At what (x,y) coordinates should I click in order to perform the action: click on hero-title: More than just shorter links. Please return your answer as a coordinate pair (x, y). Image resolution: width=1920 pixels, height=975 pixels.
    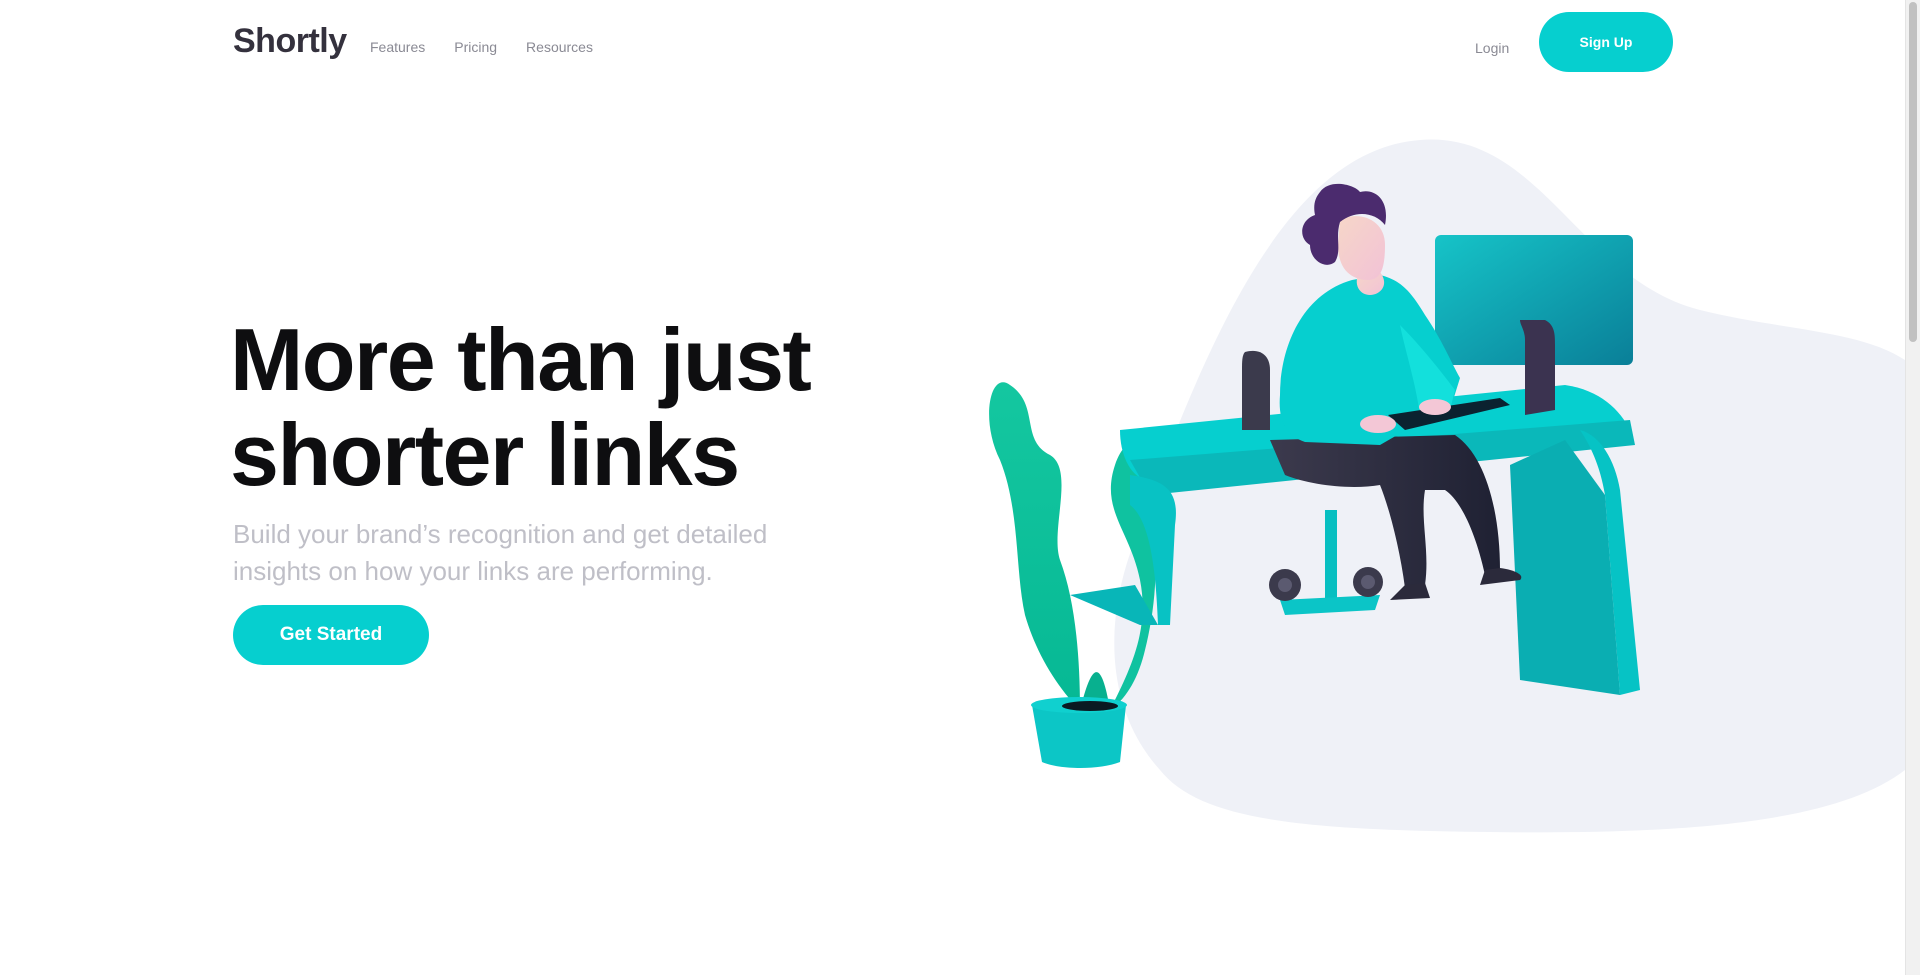
    Looking at the image, I should click on (580, 407).